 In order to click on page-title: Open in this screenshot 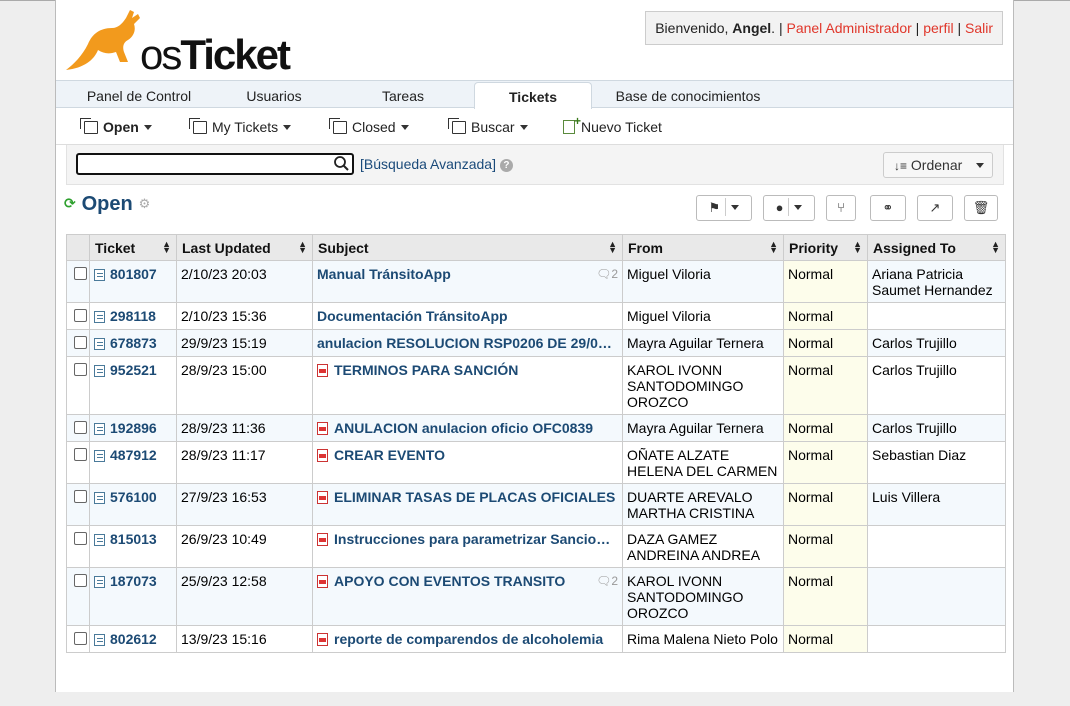, I will do `click(107, 204)`.